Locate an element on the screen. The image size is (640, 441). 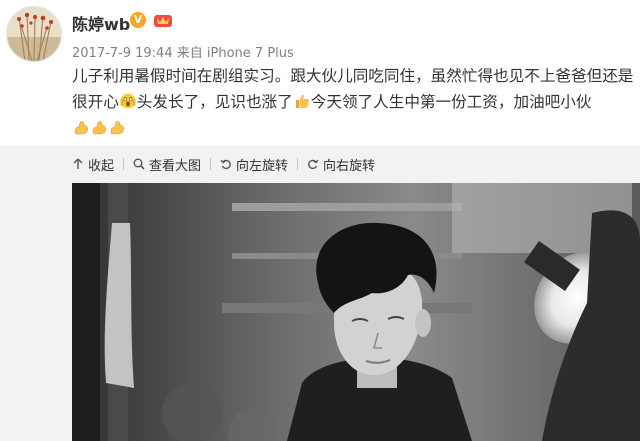
thumbs-up-icon is located at coordinates (302, 101).